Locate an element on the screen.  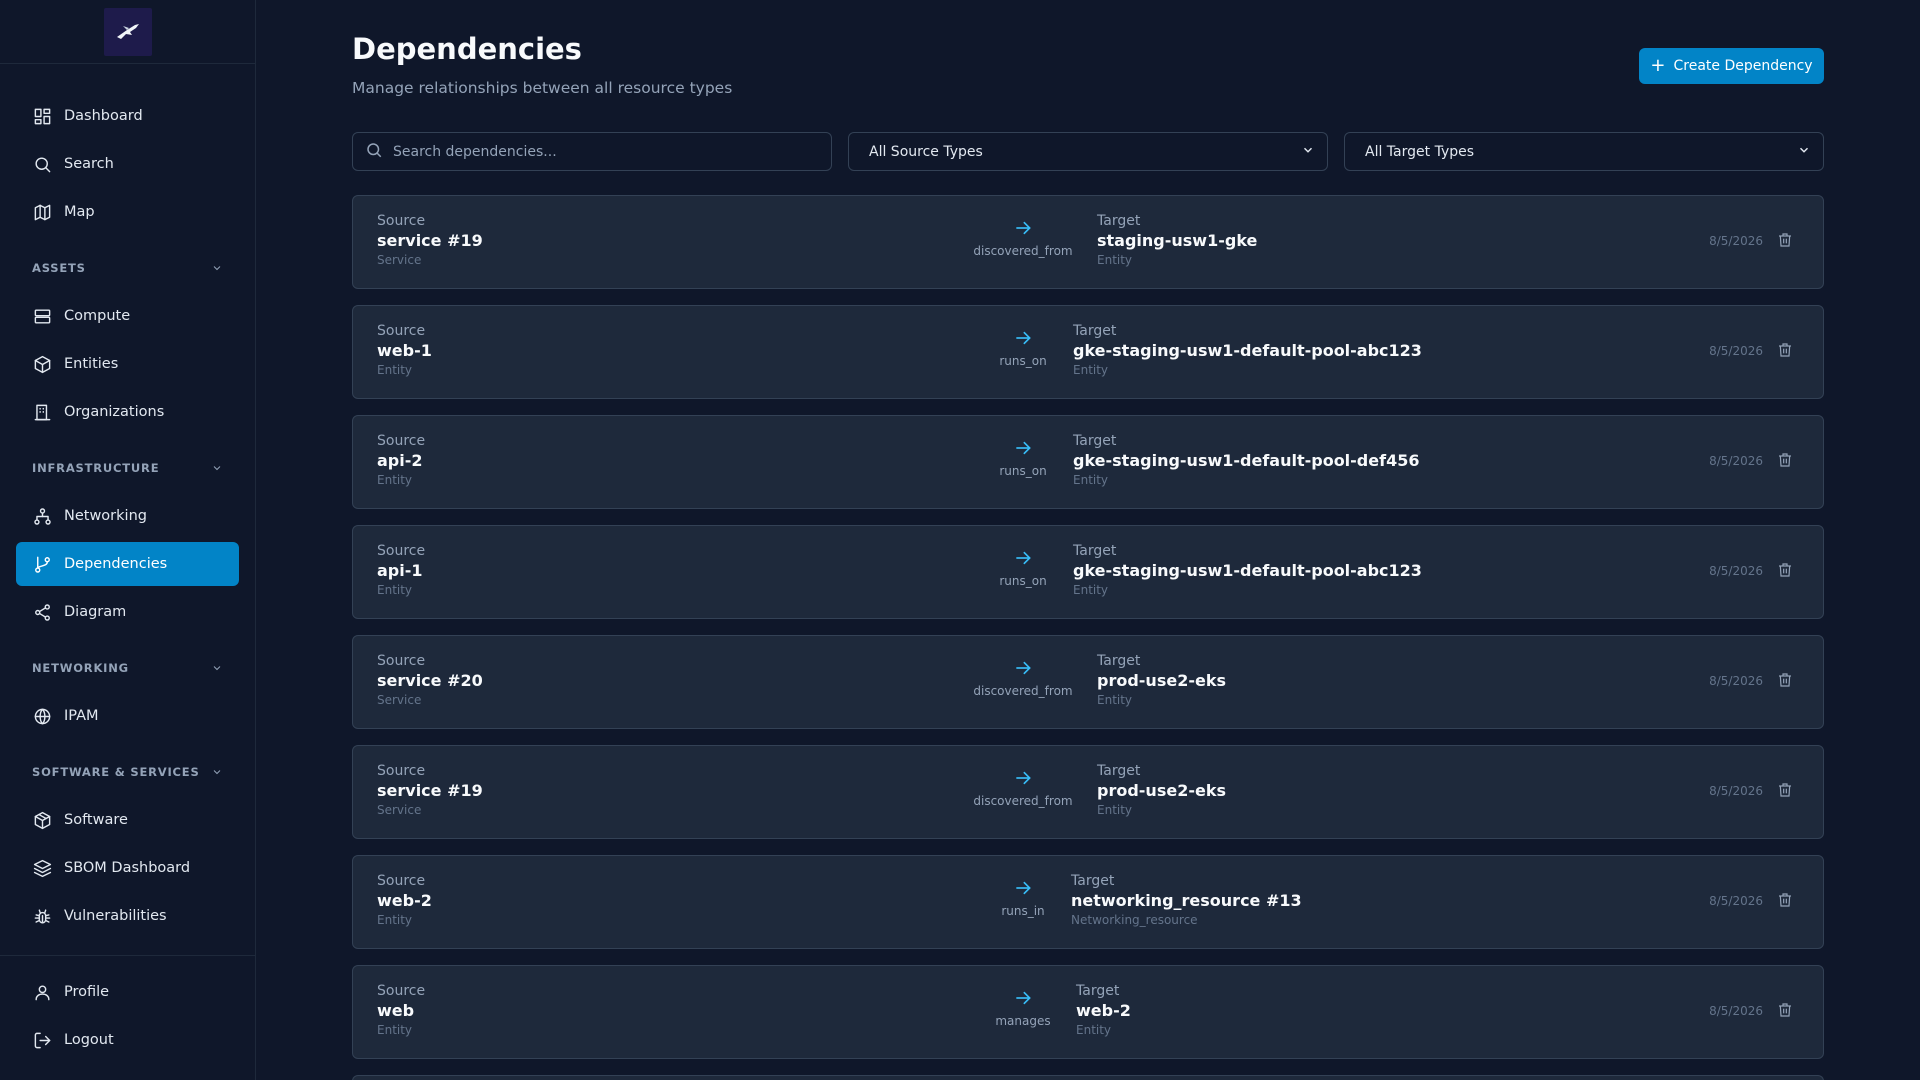
sidebar-item-map: Map is located at coordinates (127, 212).